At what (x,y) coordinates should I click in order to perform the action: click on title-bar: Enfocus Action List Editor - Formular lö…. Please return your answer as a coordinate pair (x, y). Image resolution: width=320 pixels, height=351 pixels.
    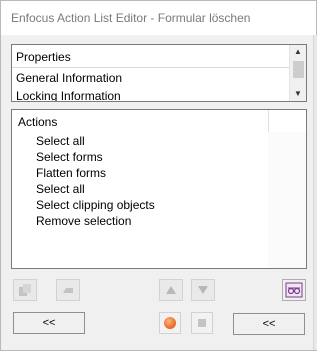
    Looking at the image, I should click on (158, 18).